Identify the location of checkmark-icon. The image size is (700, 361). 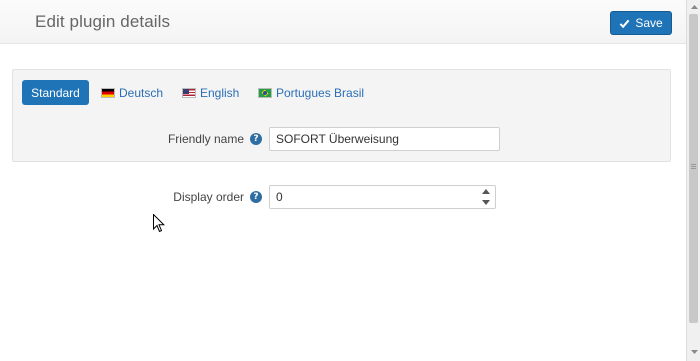
(624, 23).